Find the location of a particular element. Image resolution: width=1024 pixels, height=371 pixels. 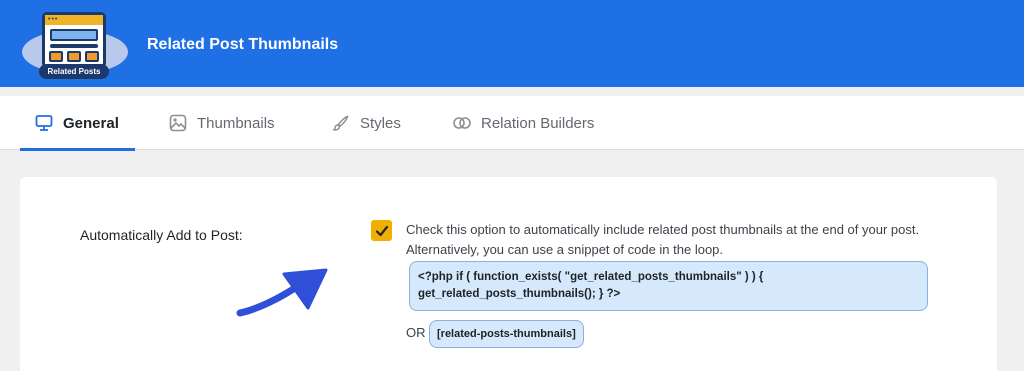

image-icon is located at coordinates (178, 123).